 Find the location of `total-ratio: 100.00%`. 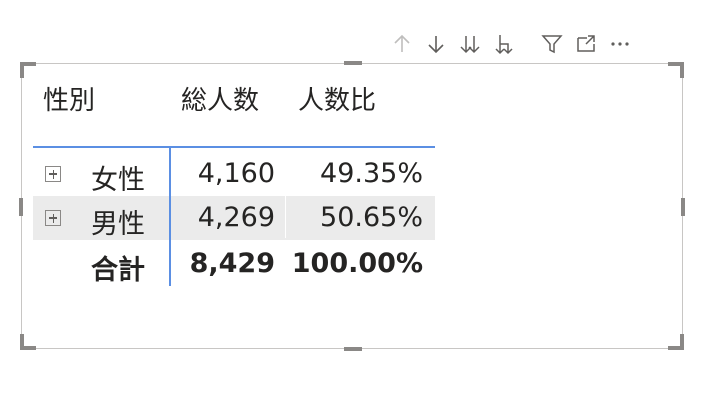

total-ratio: 100.00% is located at coordinates (357, 263).